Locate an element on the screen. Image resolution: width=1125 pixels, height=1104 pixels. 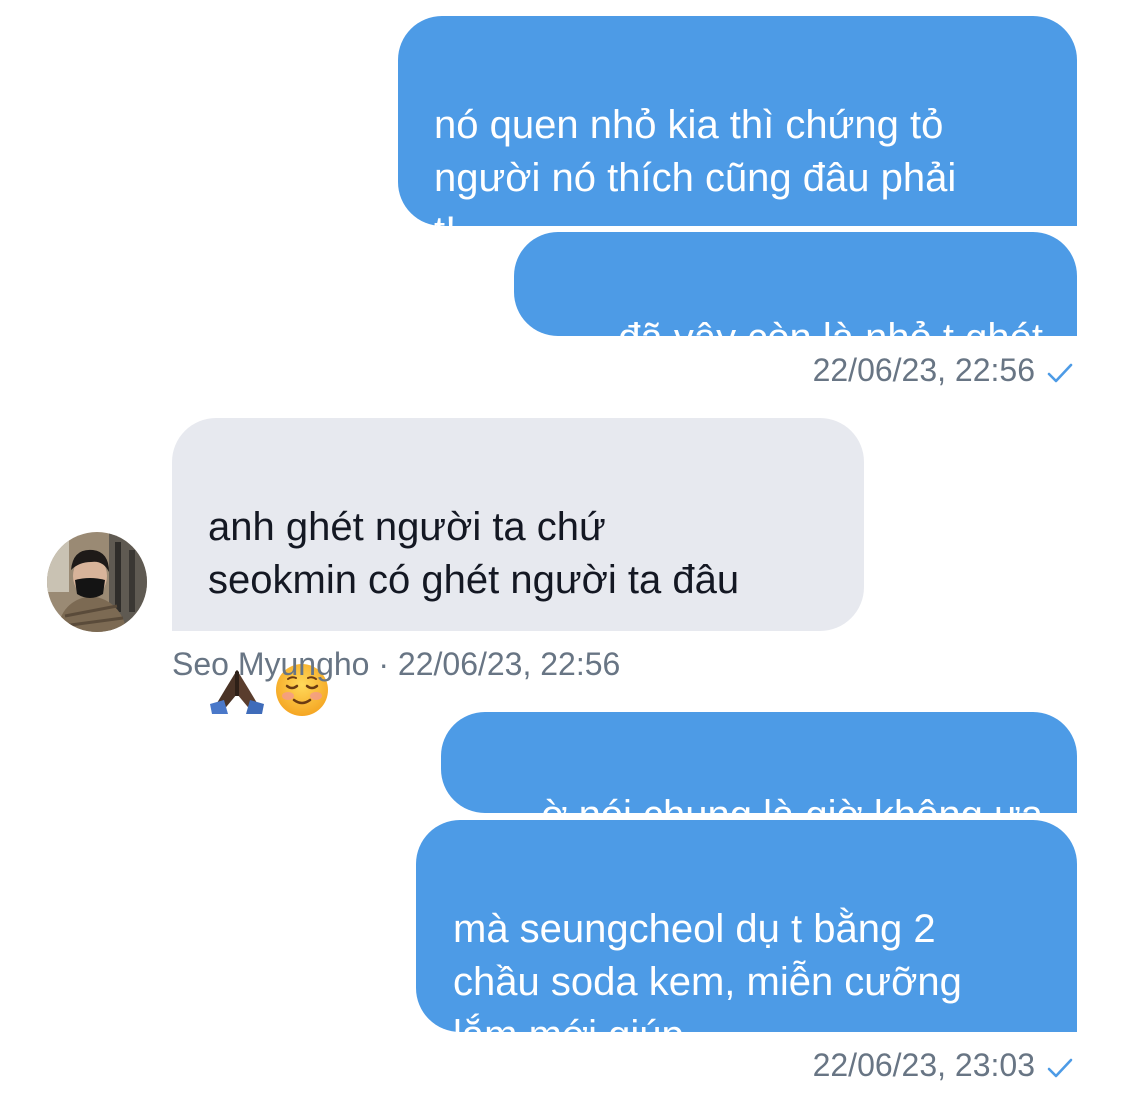
message-timestamp: 22/06/23, 23:03 is located at coordinates (943, 1065).